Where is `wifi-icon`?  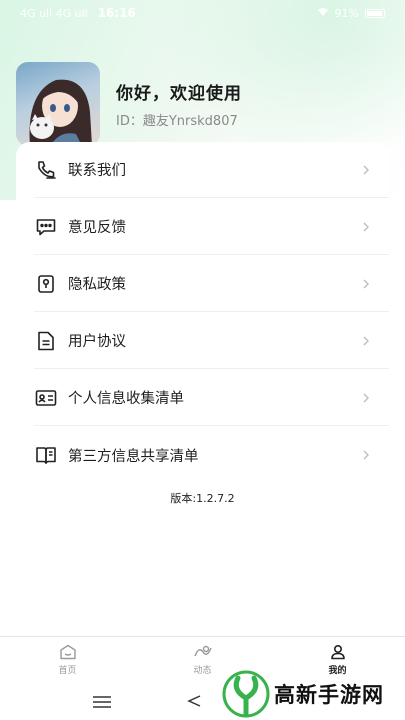 wifi-icon is located at coordinates (323, 13).